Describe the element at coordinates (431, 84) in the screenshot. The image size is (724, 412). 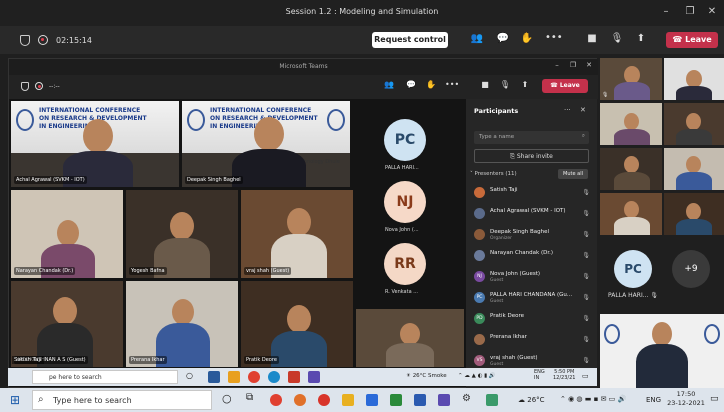
I see `inner-raise-hand-icon: ✋` at that location.